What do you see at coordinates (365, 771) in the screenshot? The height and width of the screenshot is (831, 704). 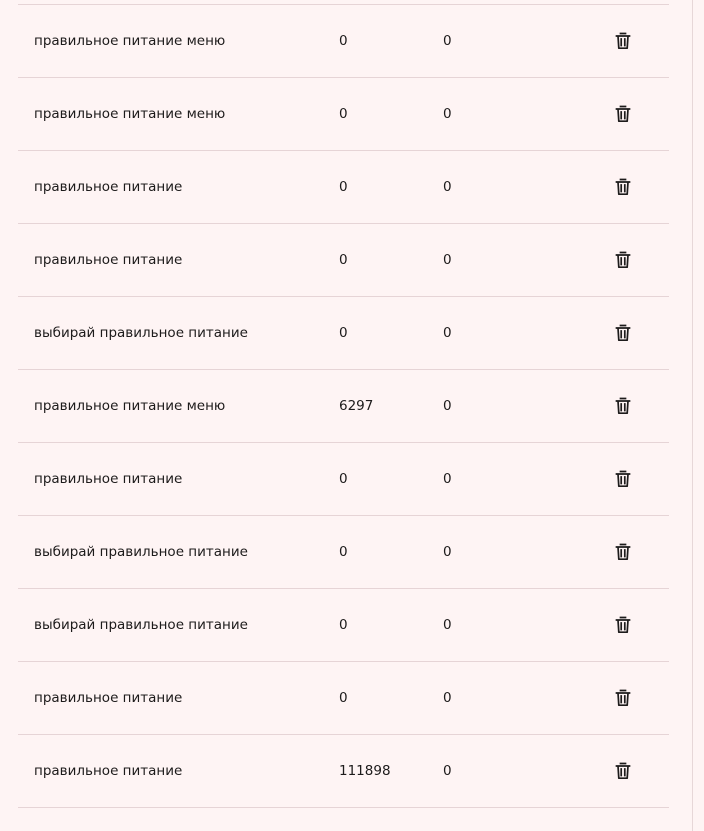 I see `row-value-1: 111898` at bounding box center [365, 771].